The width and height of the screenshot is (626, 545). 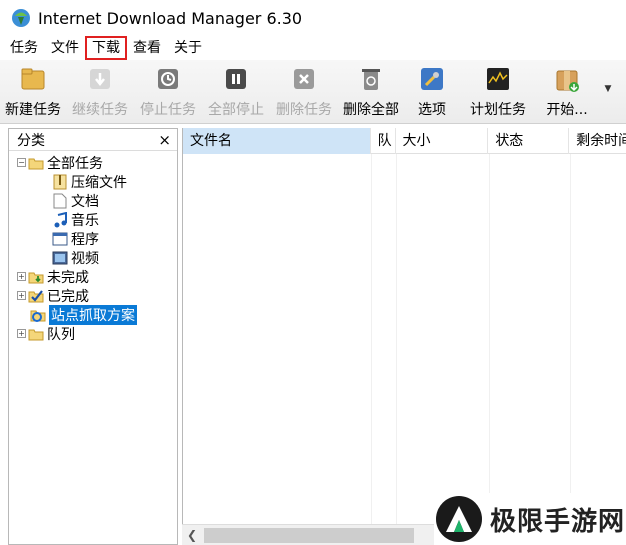 I want to click on stop-task-button: 停止任务, so click(x=168, y=92).